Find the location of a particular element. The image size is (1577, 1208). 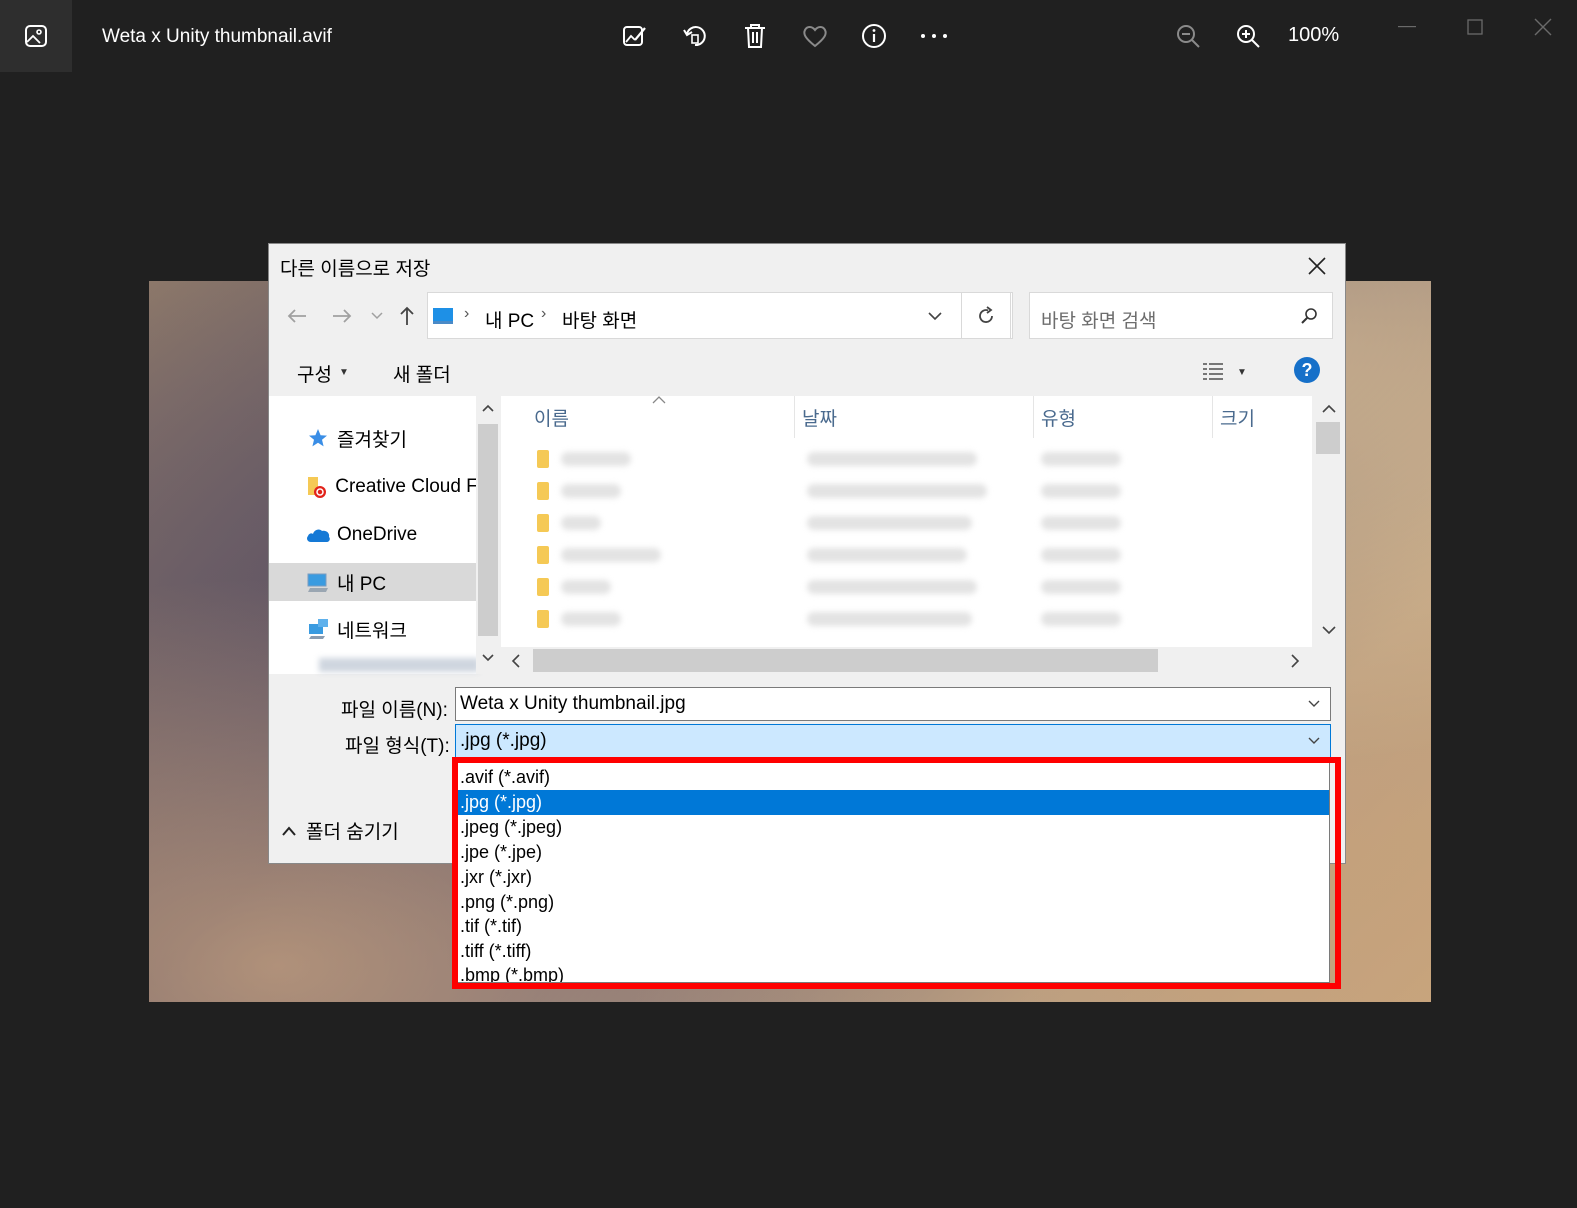

organize-dropdown-icon: ▼ is located at coordinates (344, 372).